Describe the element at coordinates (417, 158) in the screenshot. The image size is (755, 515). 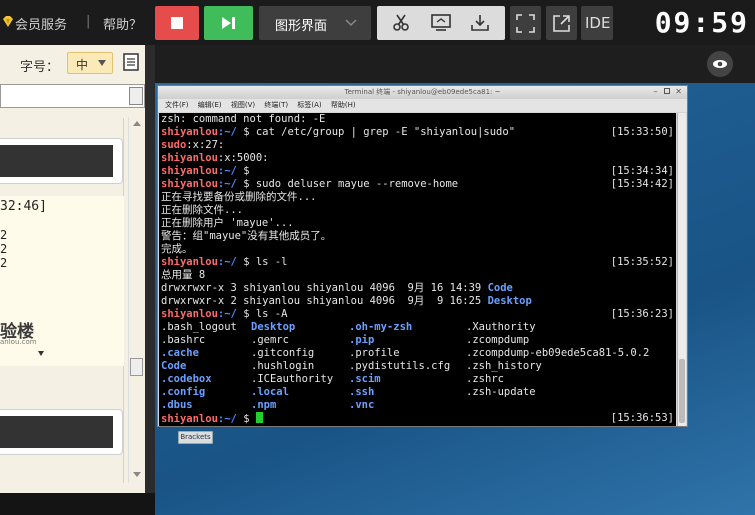
I see `terminal-line: shiyanlou:x:5000:` at that location.